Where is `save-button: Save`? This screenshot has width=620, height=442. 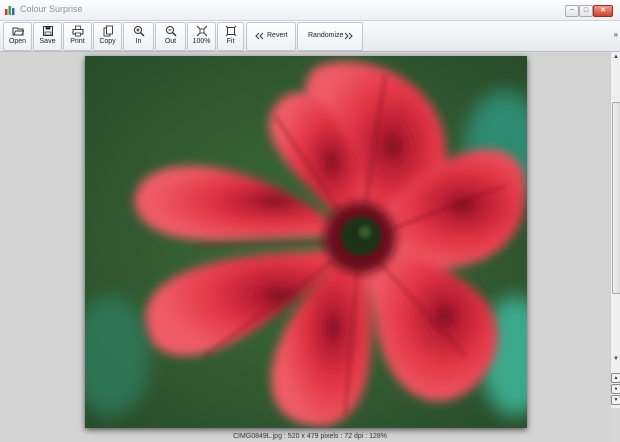
save-button: Save is located at coordinates (47, 36).